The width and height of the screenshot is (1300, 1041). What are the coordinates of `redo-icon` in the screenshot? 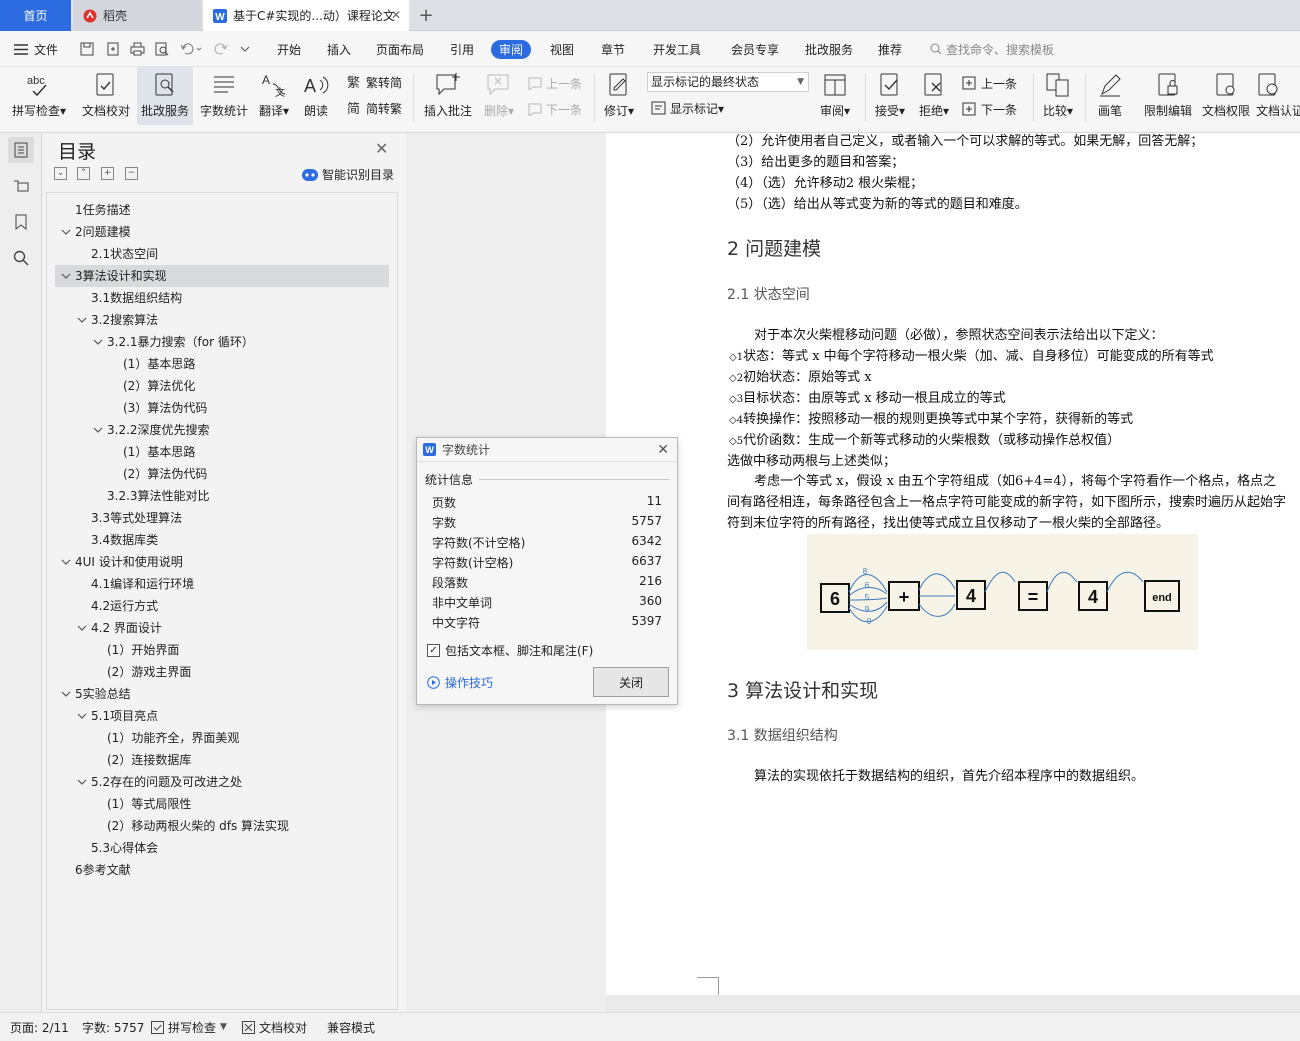 It's located at (221, 49).